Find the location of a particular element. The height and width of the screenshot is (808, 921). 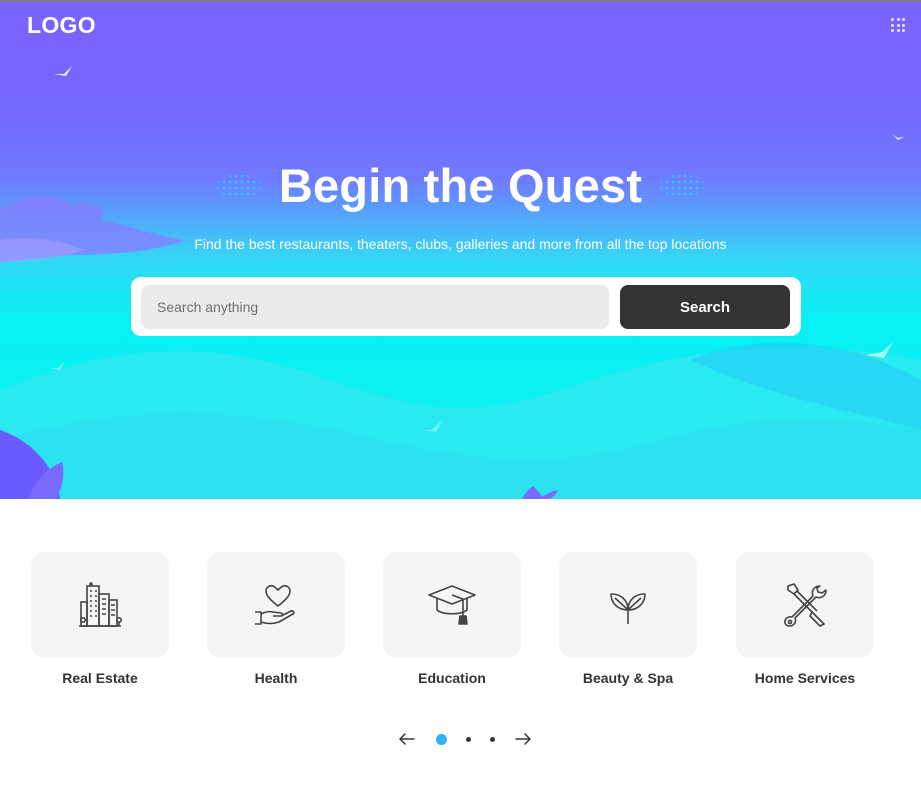

search-button: Search is located at coordinates (705, 307).